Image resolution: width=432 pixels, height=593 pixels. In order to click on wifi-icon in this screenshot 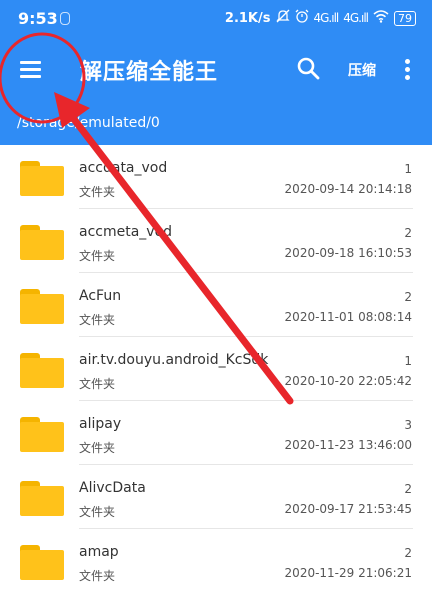, I will do `click(381, 18)`.